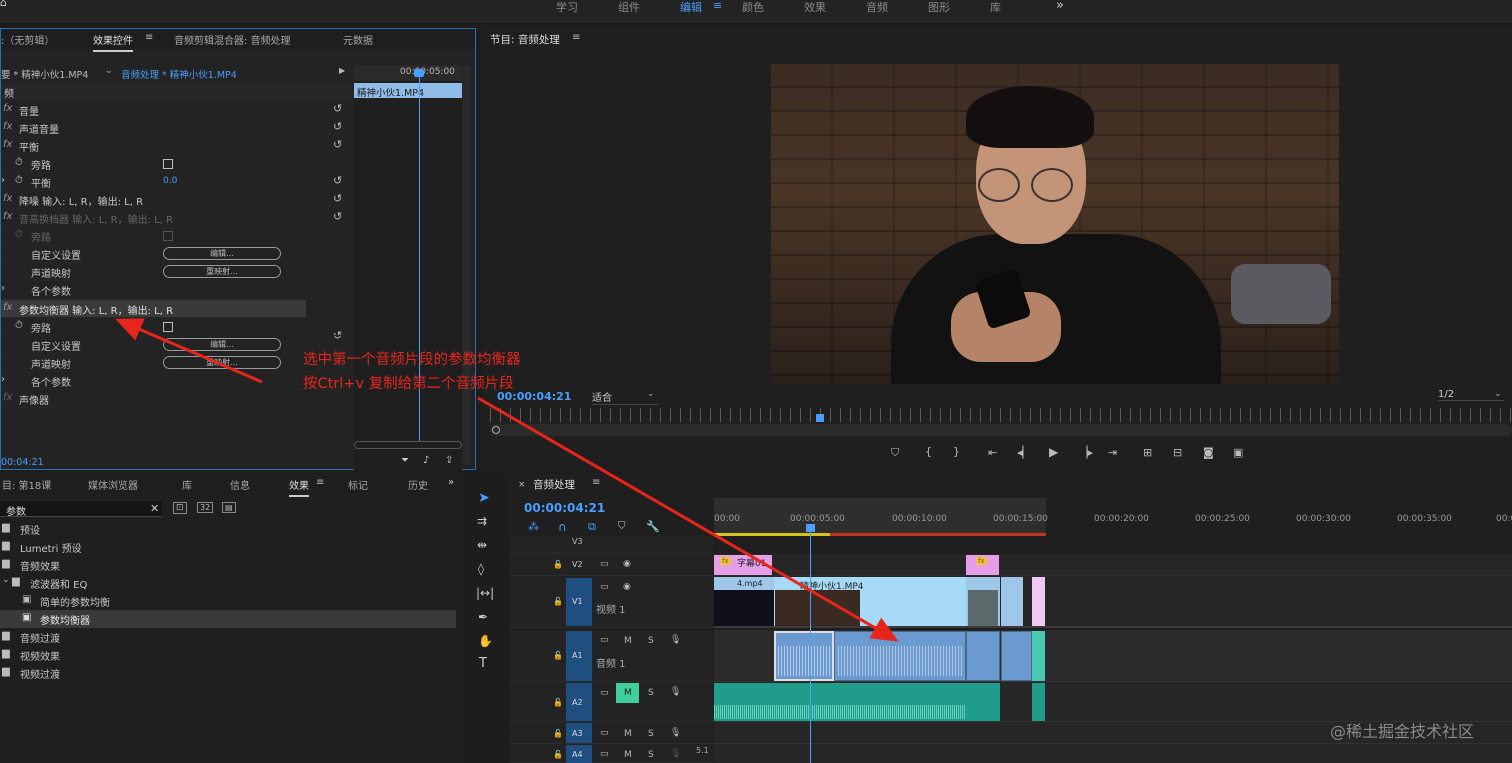  Describe the element at coordinates (467, 265) in the screenshot. I see `vertical-scrollbar` at that location.